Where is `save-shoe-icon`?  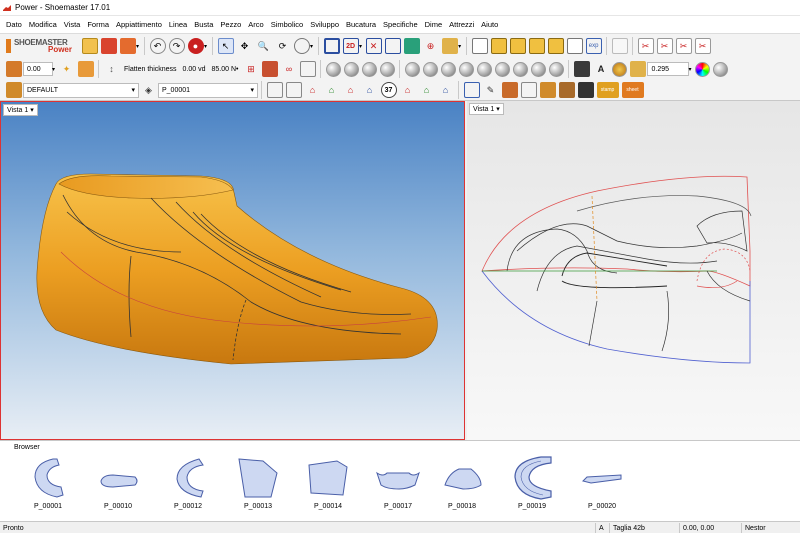
save-shoe-icon is located at coordinates (108, 46).